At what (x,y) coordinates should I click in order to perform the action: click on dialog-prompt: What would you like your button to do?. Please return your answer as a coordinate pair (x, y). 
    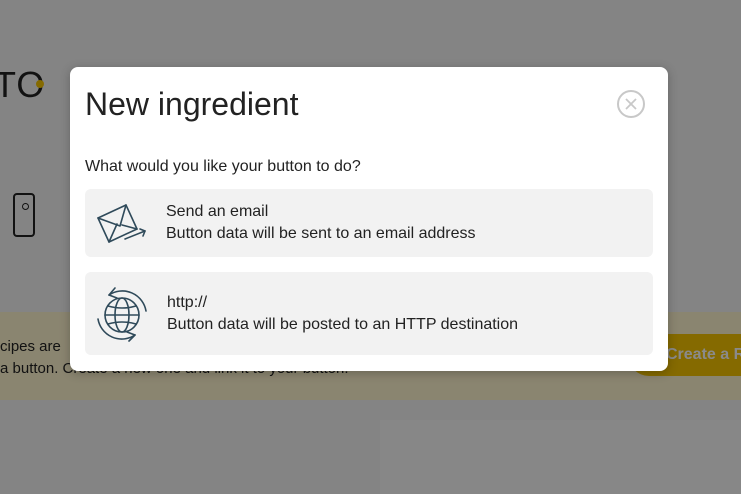
    Looking at the image, I should click on (223, 166).